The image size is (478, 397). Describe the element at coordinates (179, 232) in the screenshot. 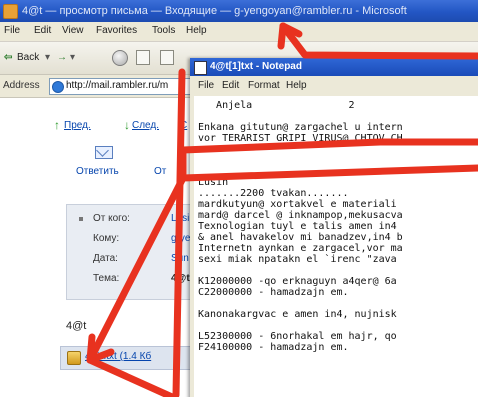

I see `annotation-box-top` at that location.